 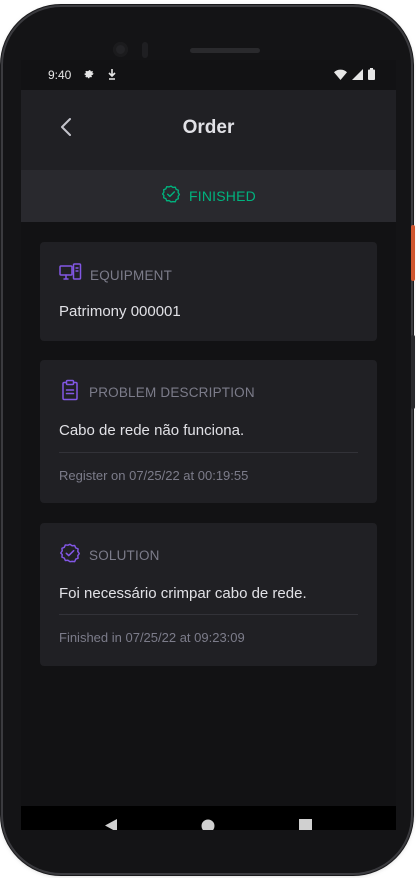 I want to click on sensor, so click(x=145, y=50).